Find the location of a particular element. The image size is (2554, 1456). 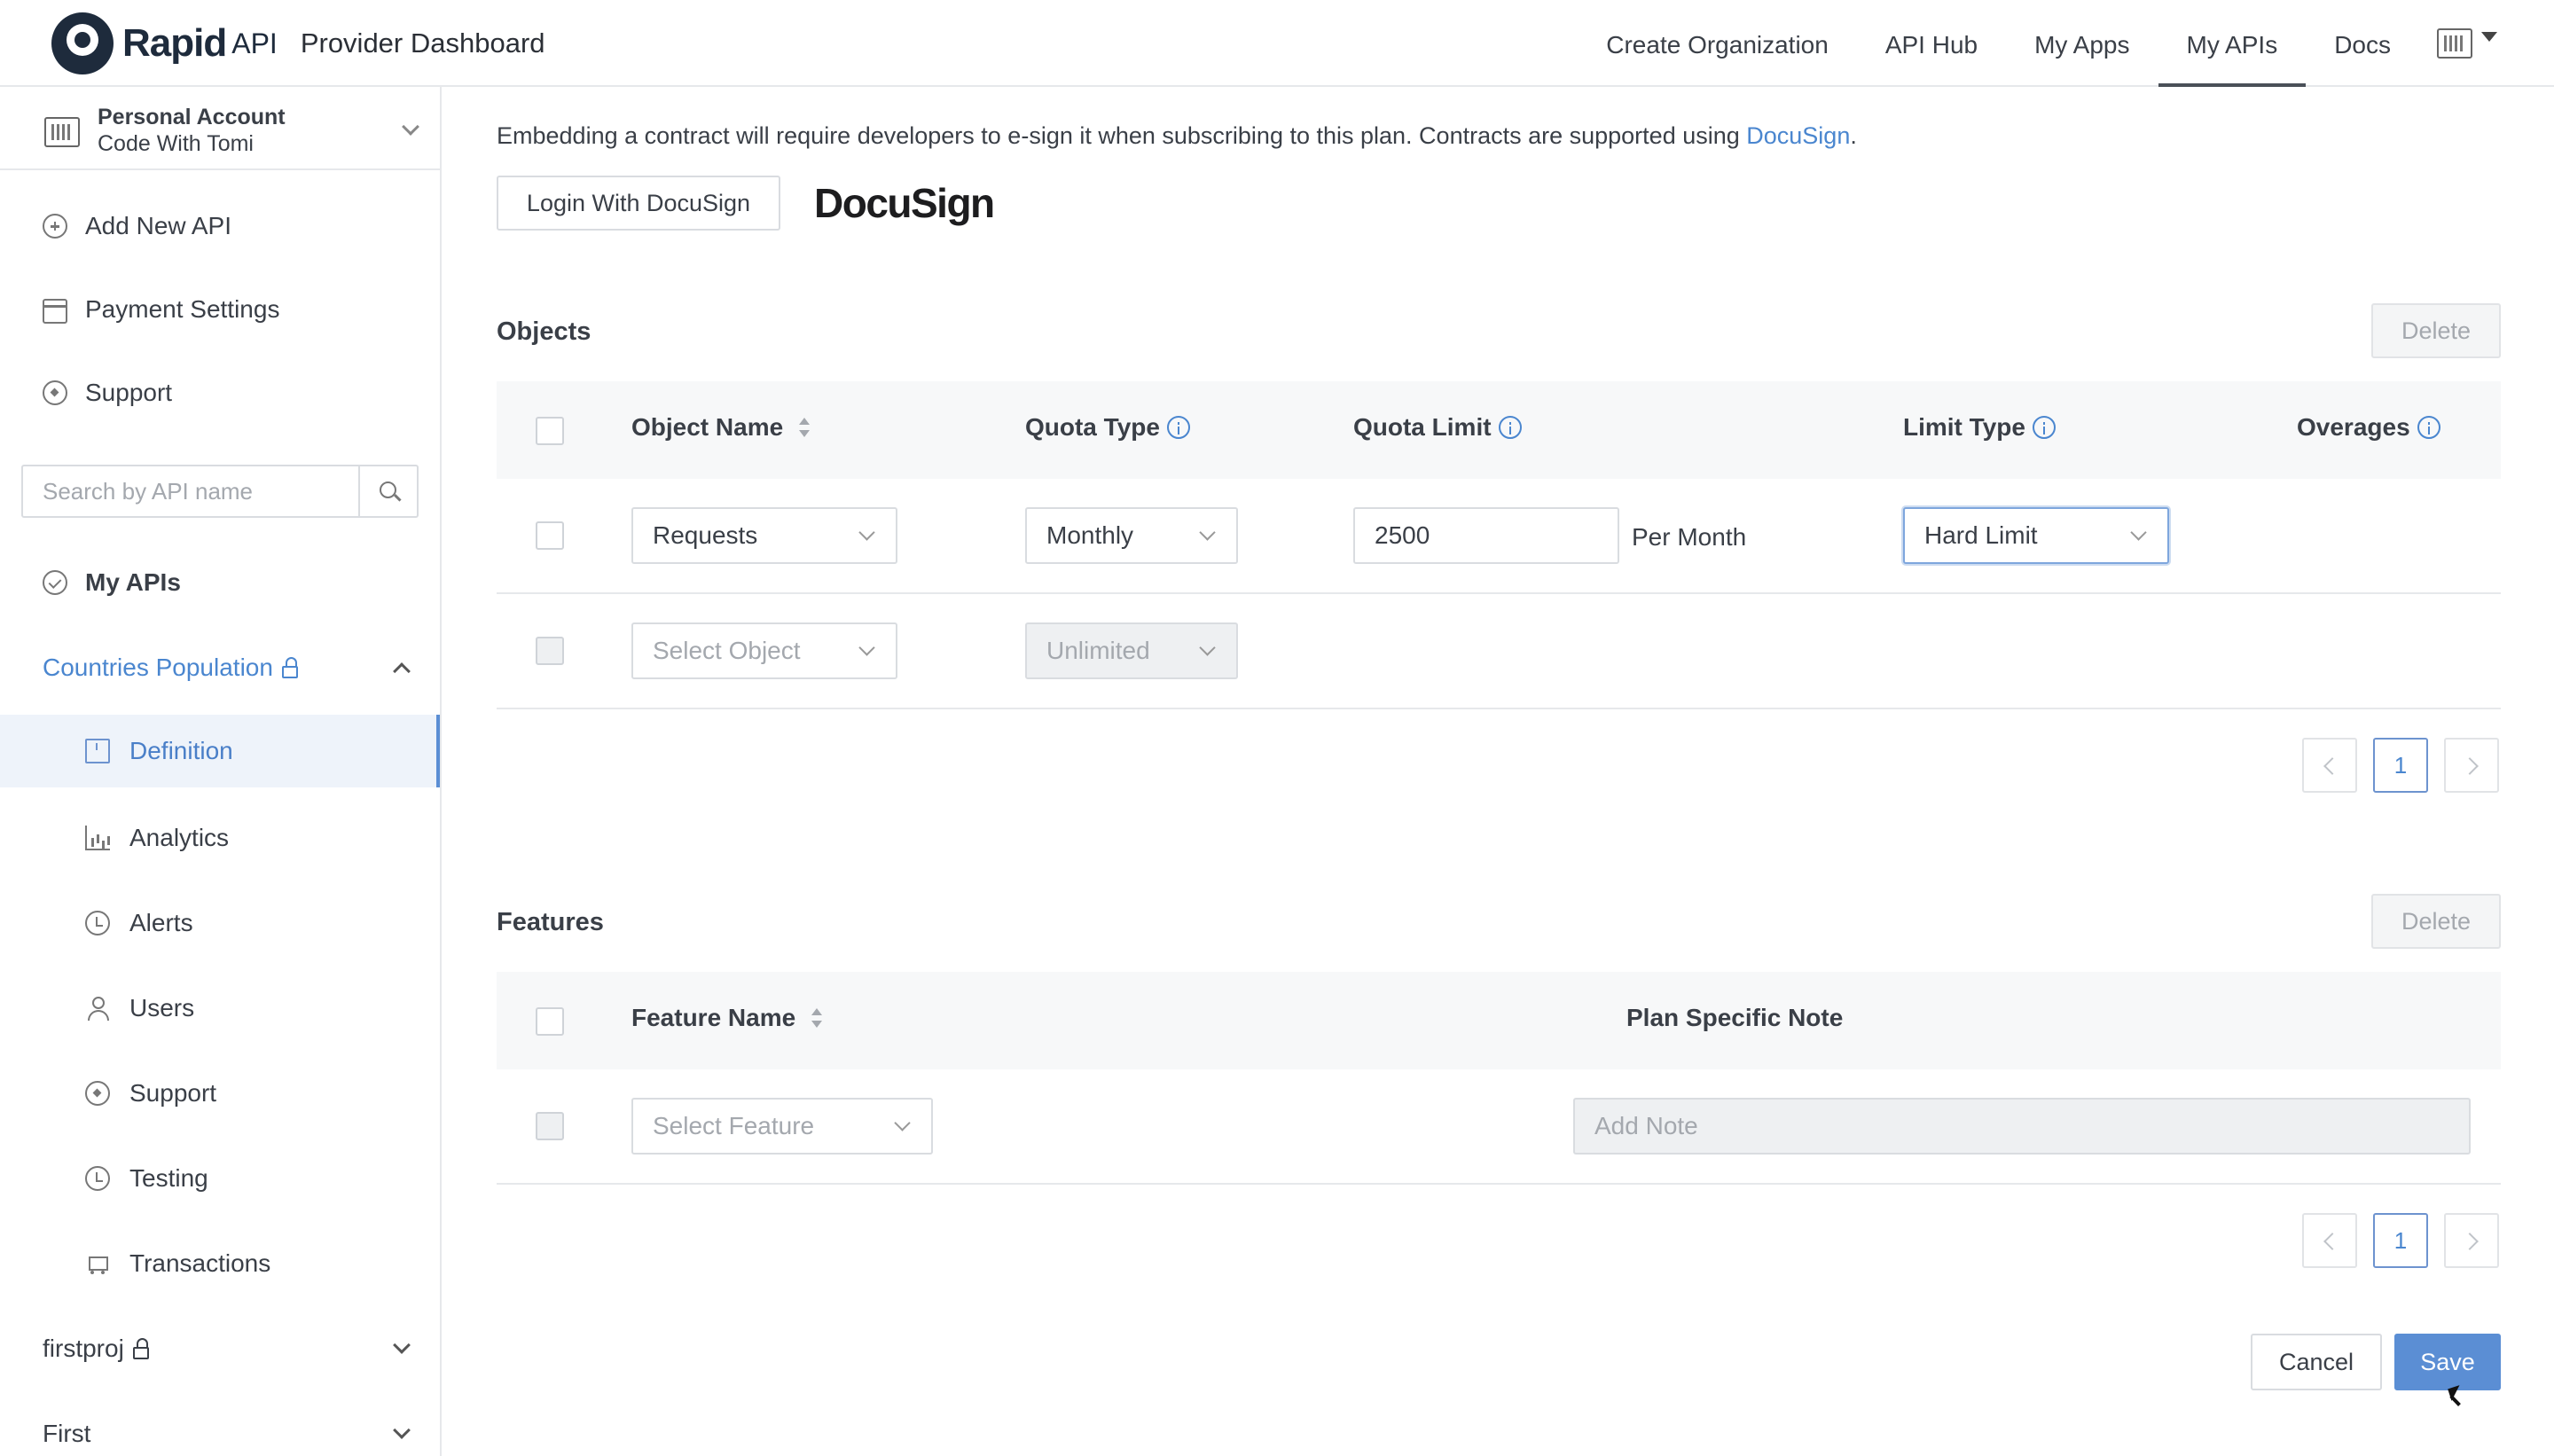

sidebar-project-countries-population: Countries Population is located at coordinates (220, 668).